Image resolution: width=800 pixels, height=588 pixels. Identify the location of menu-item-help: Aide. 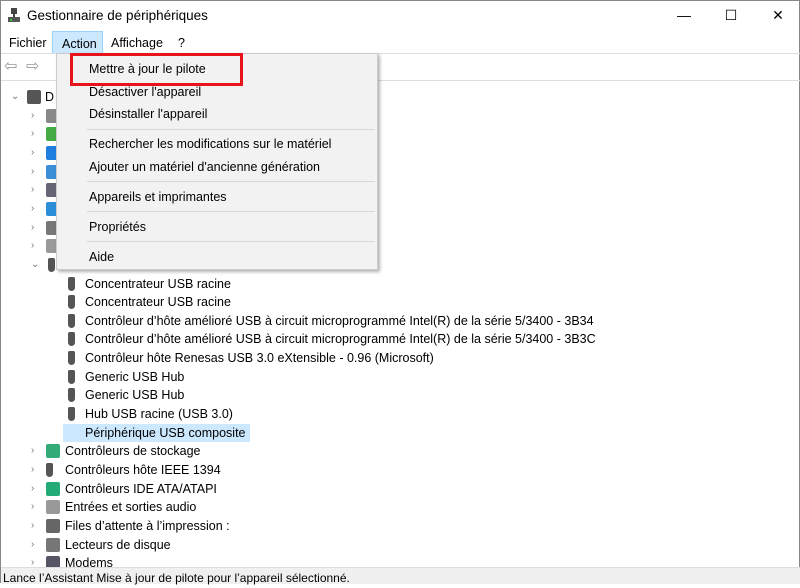
(217, 257).